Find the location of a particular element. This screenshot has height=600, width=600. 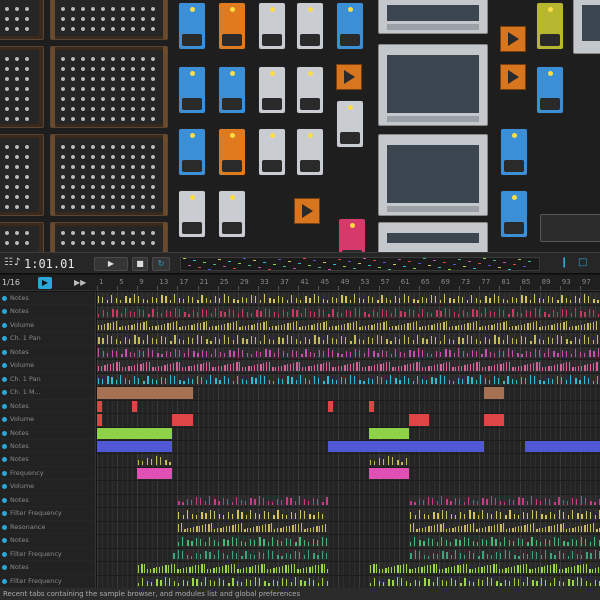

sequencer-module is located at coordinates (349, 77).